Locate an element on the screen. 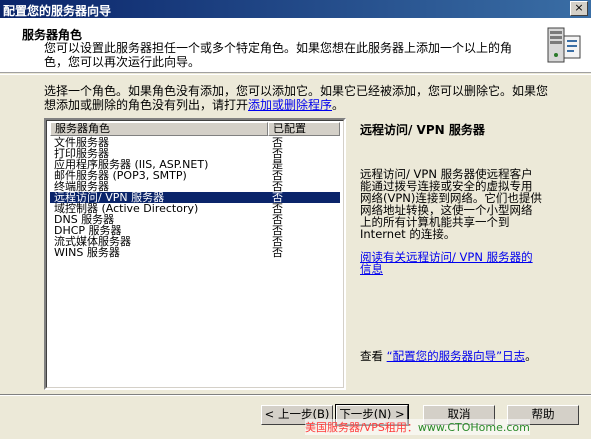 This screenshot has width=591, height=439. list-header: 服务器角色 已配置 is located at coordinates (195, 129).